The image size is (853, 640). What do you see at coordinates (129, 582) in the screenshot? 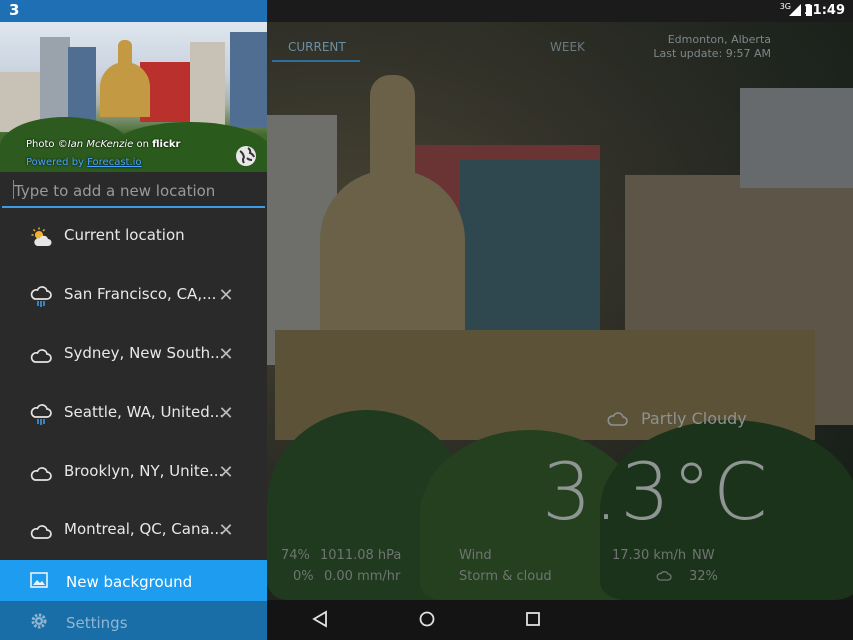
I see `new-background-label: New background` at bounding box center [129, 582].